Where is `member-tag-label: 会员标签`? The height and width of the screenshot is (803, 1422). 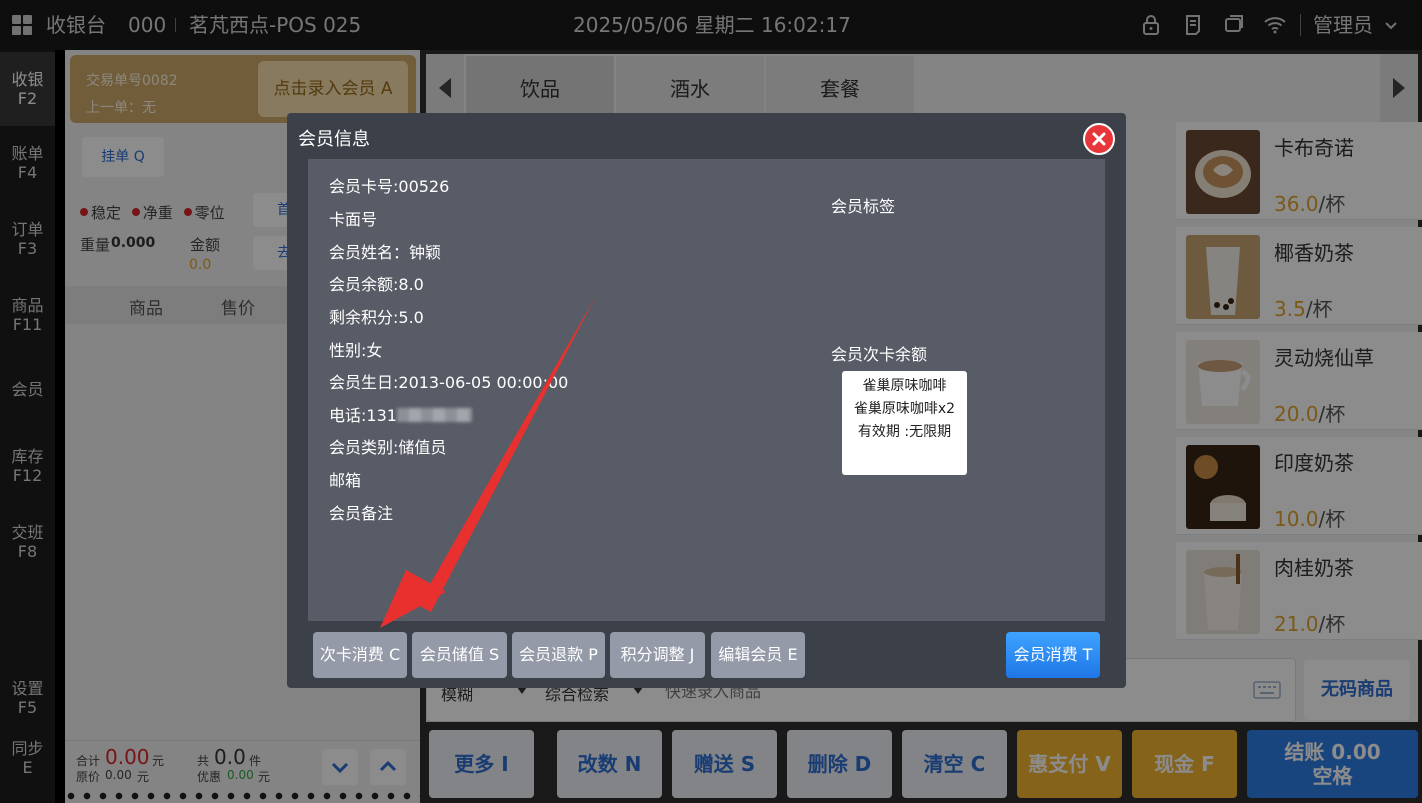 member-tag-label: 会员标签 is located at coordinates (863, 206).